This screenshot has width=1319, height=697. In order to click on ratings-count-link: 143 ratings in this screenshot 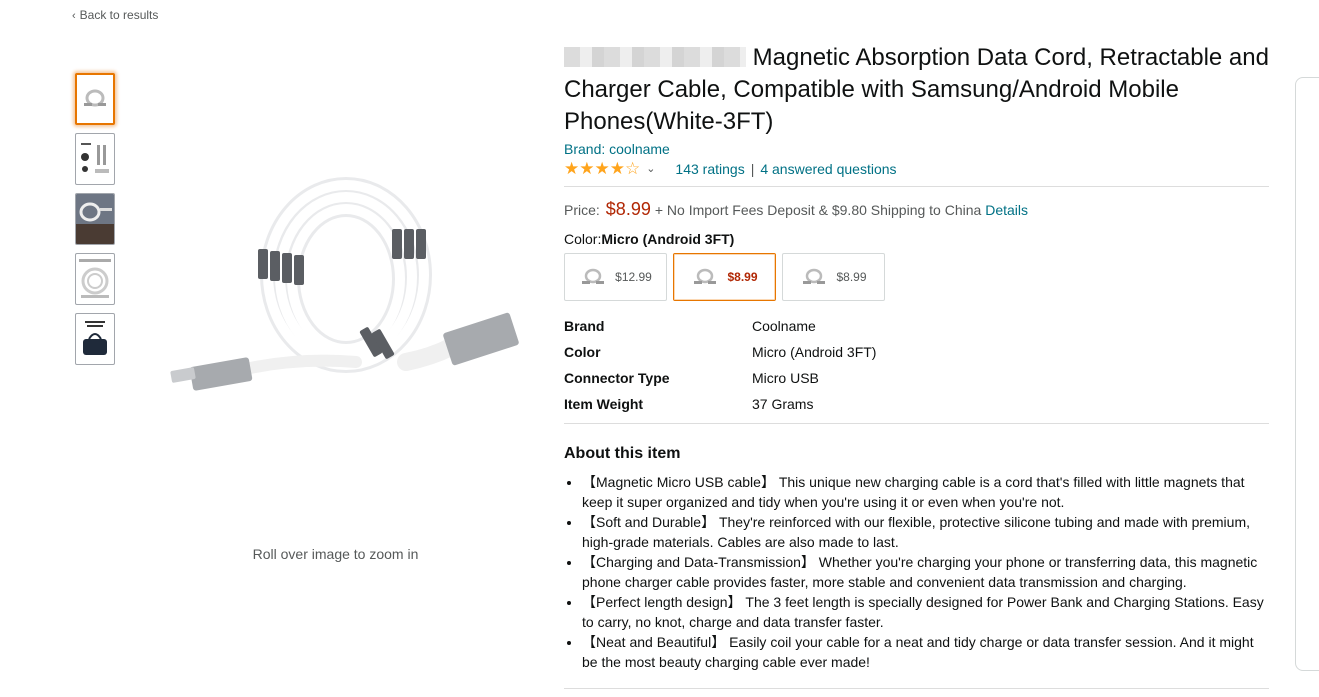, I will do `click(709, 169)`.